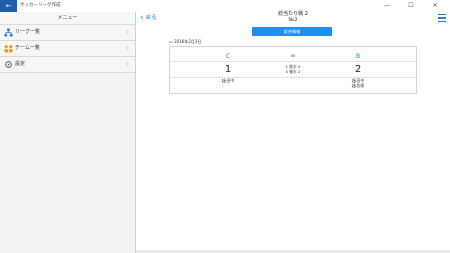 This screenshot has height=253, width=450. Describe the element at coordinates (20, 64) in the screenshot. I see `sidebar-item-label: 設定` at that location.